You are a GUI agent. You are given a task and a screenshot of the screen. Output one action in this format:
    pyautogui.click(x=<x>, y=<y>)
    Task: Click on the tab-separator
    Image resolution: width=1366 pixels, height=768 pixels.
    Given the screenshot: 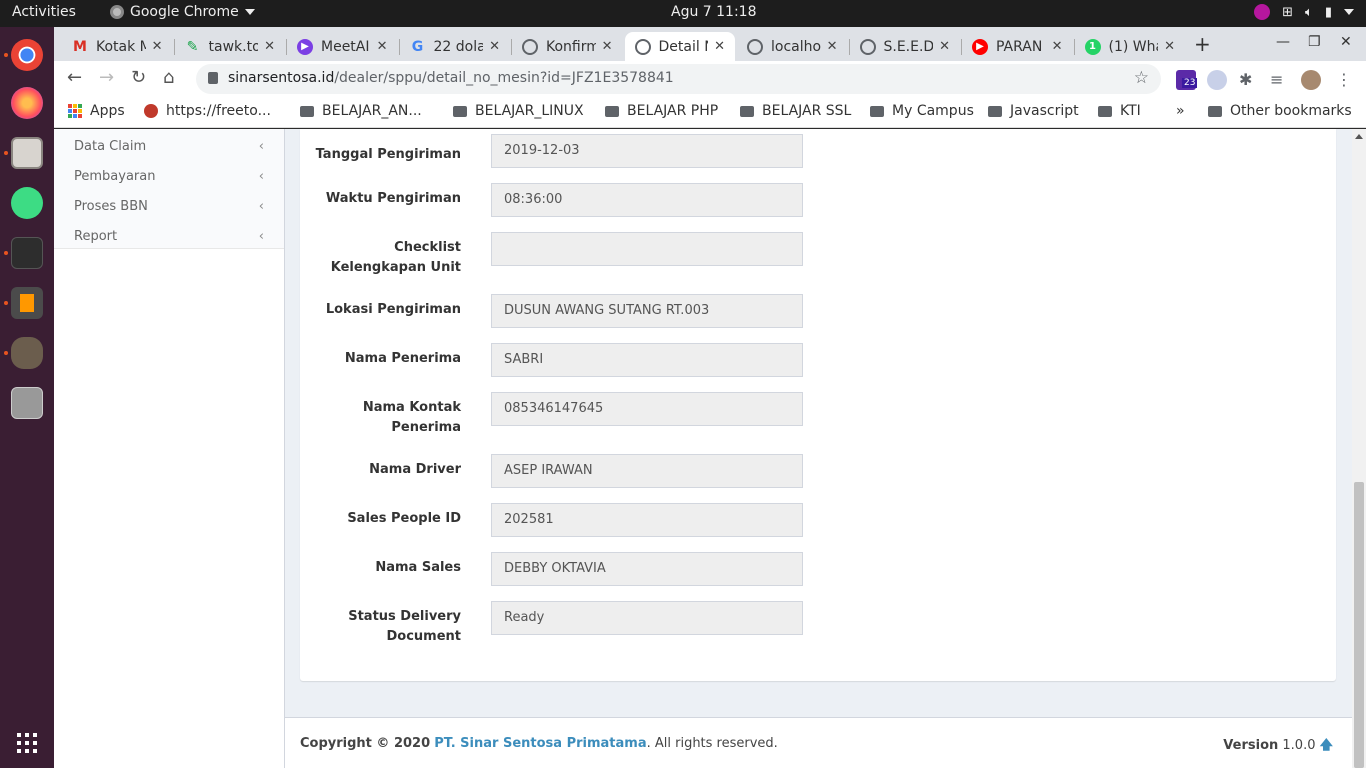 What is the action you would take?
    pyautogui.click(x=1074, y=47)
    